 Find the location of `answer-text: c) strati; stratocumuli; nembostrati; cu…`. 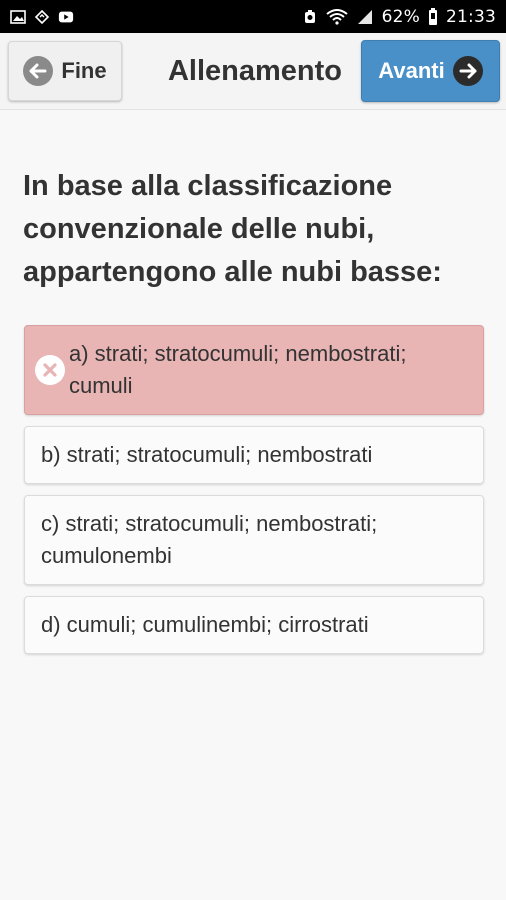

answer-text: c) strati; stratocumuli; nembostrati; cu… is located at coordinates (209, 539).